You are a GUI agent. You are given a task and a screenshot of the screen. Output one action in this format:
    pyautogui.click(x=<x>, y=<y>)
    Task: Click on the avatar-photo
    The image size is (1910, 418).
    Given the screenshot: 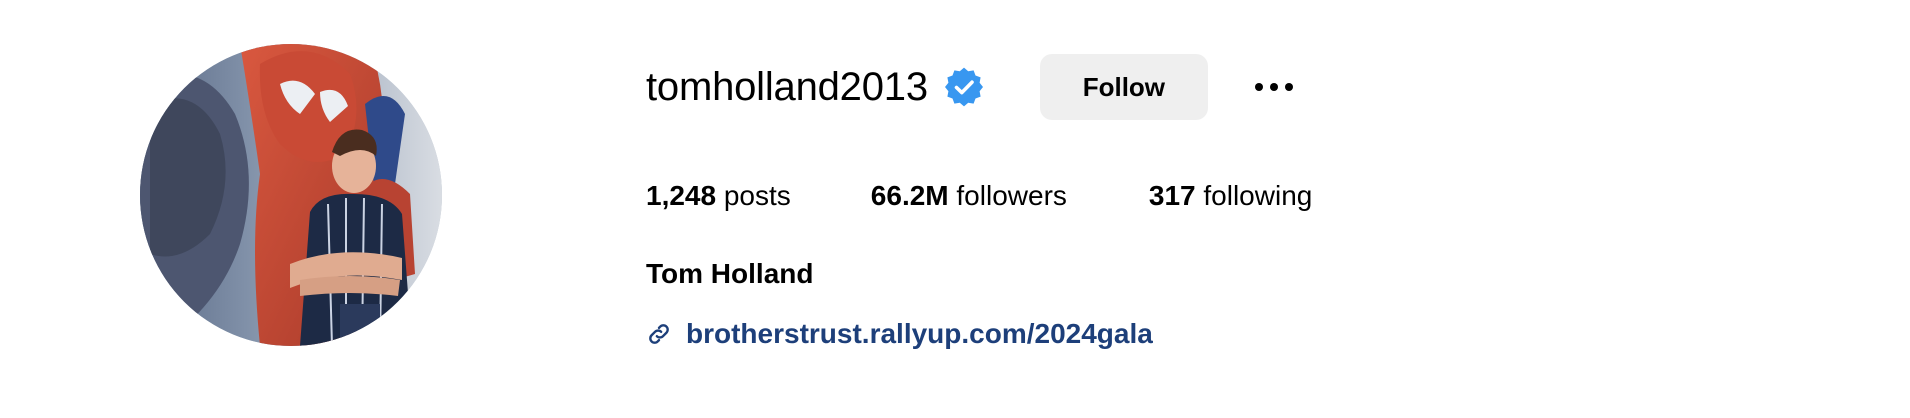 What is the action you would take?
    pyautogui.click(x=291, y=195)
    